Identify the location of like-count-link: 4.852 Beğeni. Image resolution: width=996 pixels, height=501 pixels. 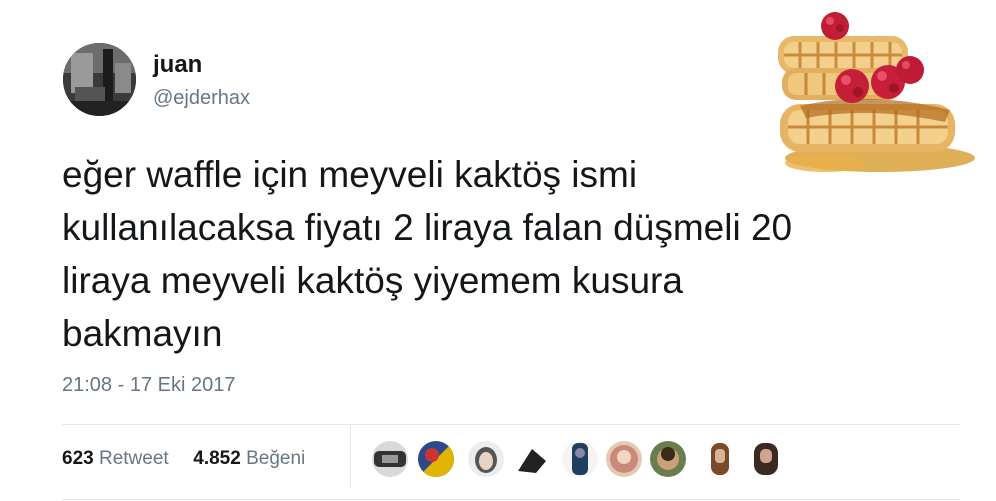
(249, 458).